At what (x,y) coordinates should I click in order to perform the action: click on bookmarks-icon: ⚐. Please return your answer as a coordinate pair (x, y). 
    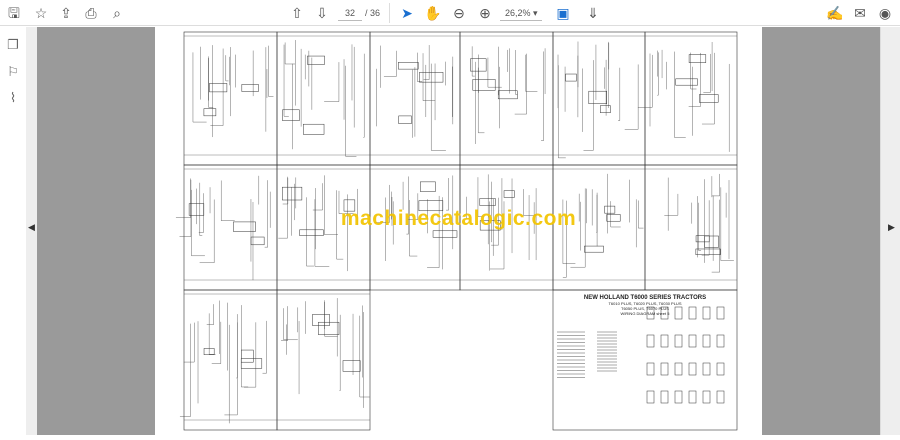
    Looking at the image, I should click on (13, 72).